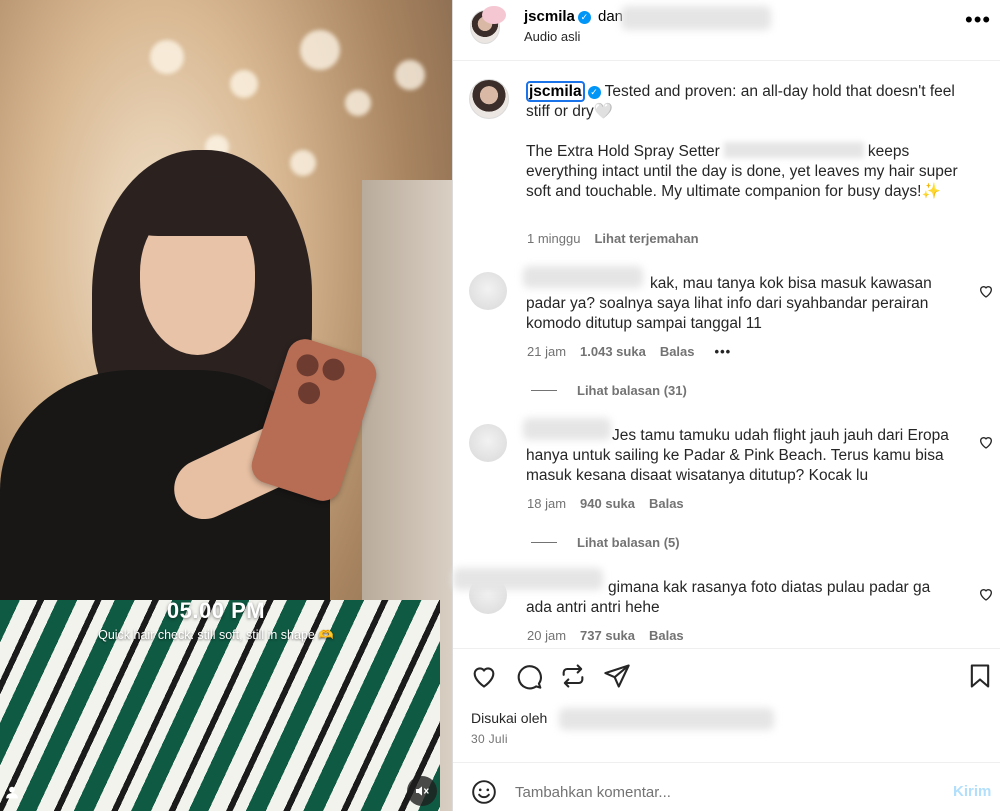  What do you see at coordinates (484, 792) in the screenshot?
I see `emoji-icon` at bounding box center [484, 792].